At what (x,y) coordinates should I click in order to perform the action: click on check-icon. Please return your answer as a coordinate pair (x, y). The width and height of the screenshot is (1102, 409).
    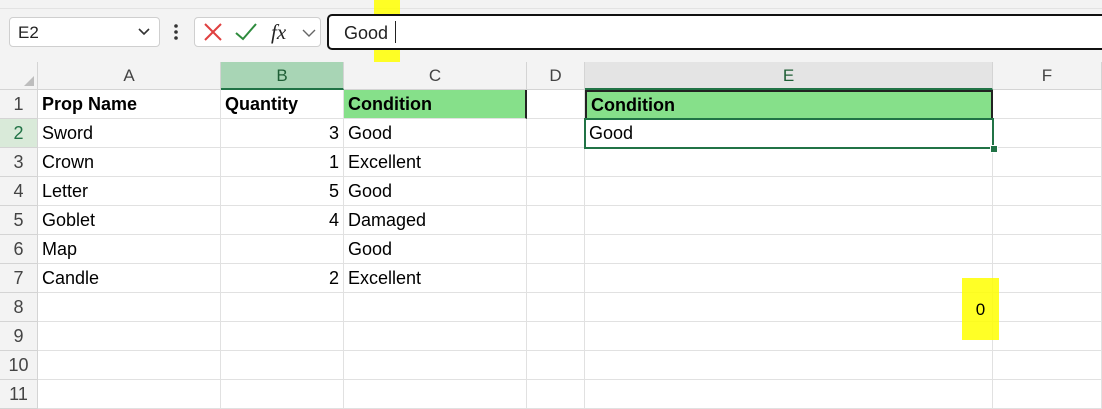
    Looking at the image, I should click on (246, 32).